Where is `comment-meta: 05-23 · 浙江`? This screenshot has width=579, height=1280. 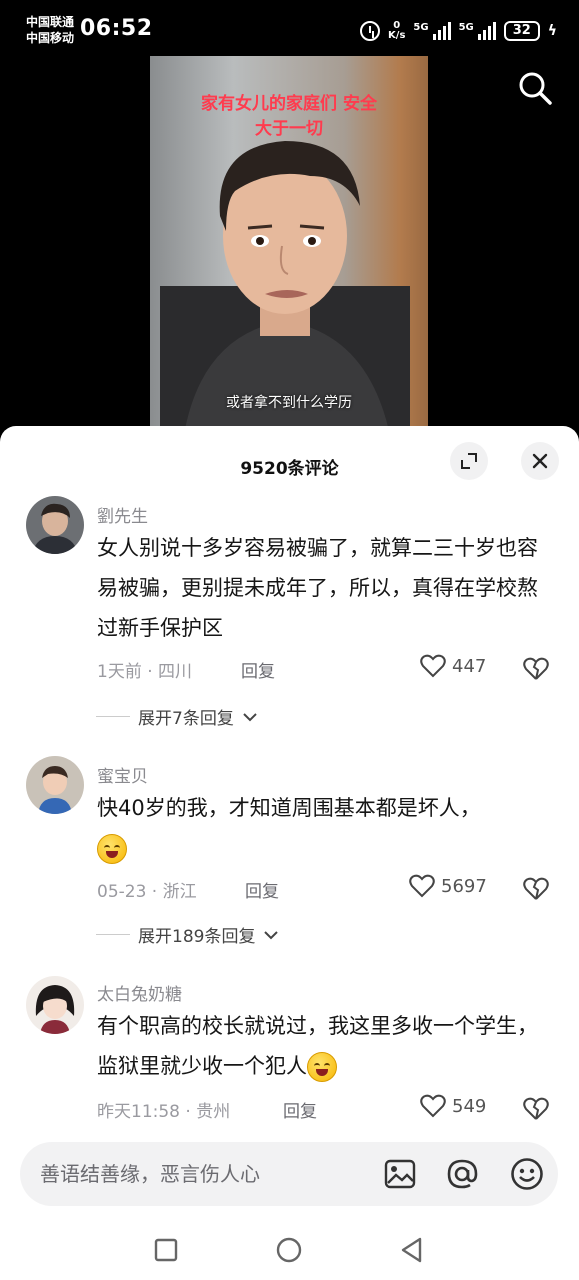 comment-meta: 05-23 · 浙江 is located at coordinates (147, 892).